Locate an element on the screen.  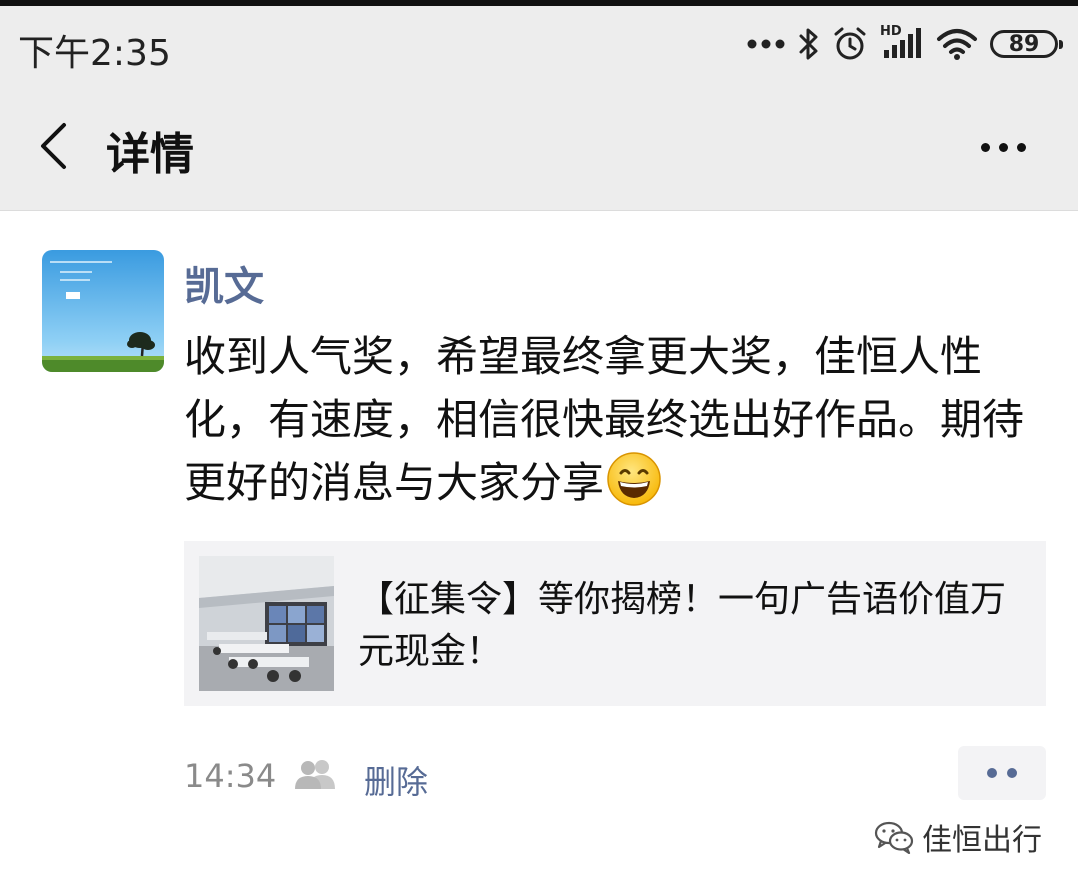
page-title: 详情 is located at coordinates (150, 154).